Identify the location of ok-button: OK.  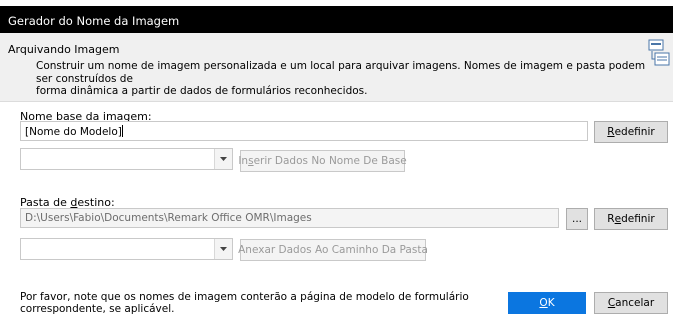
(547, 303).